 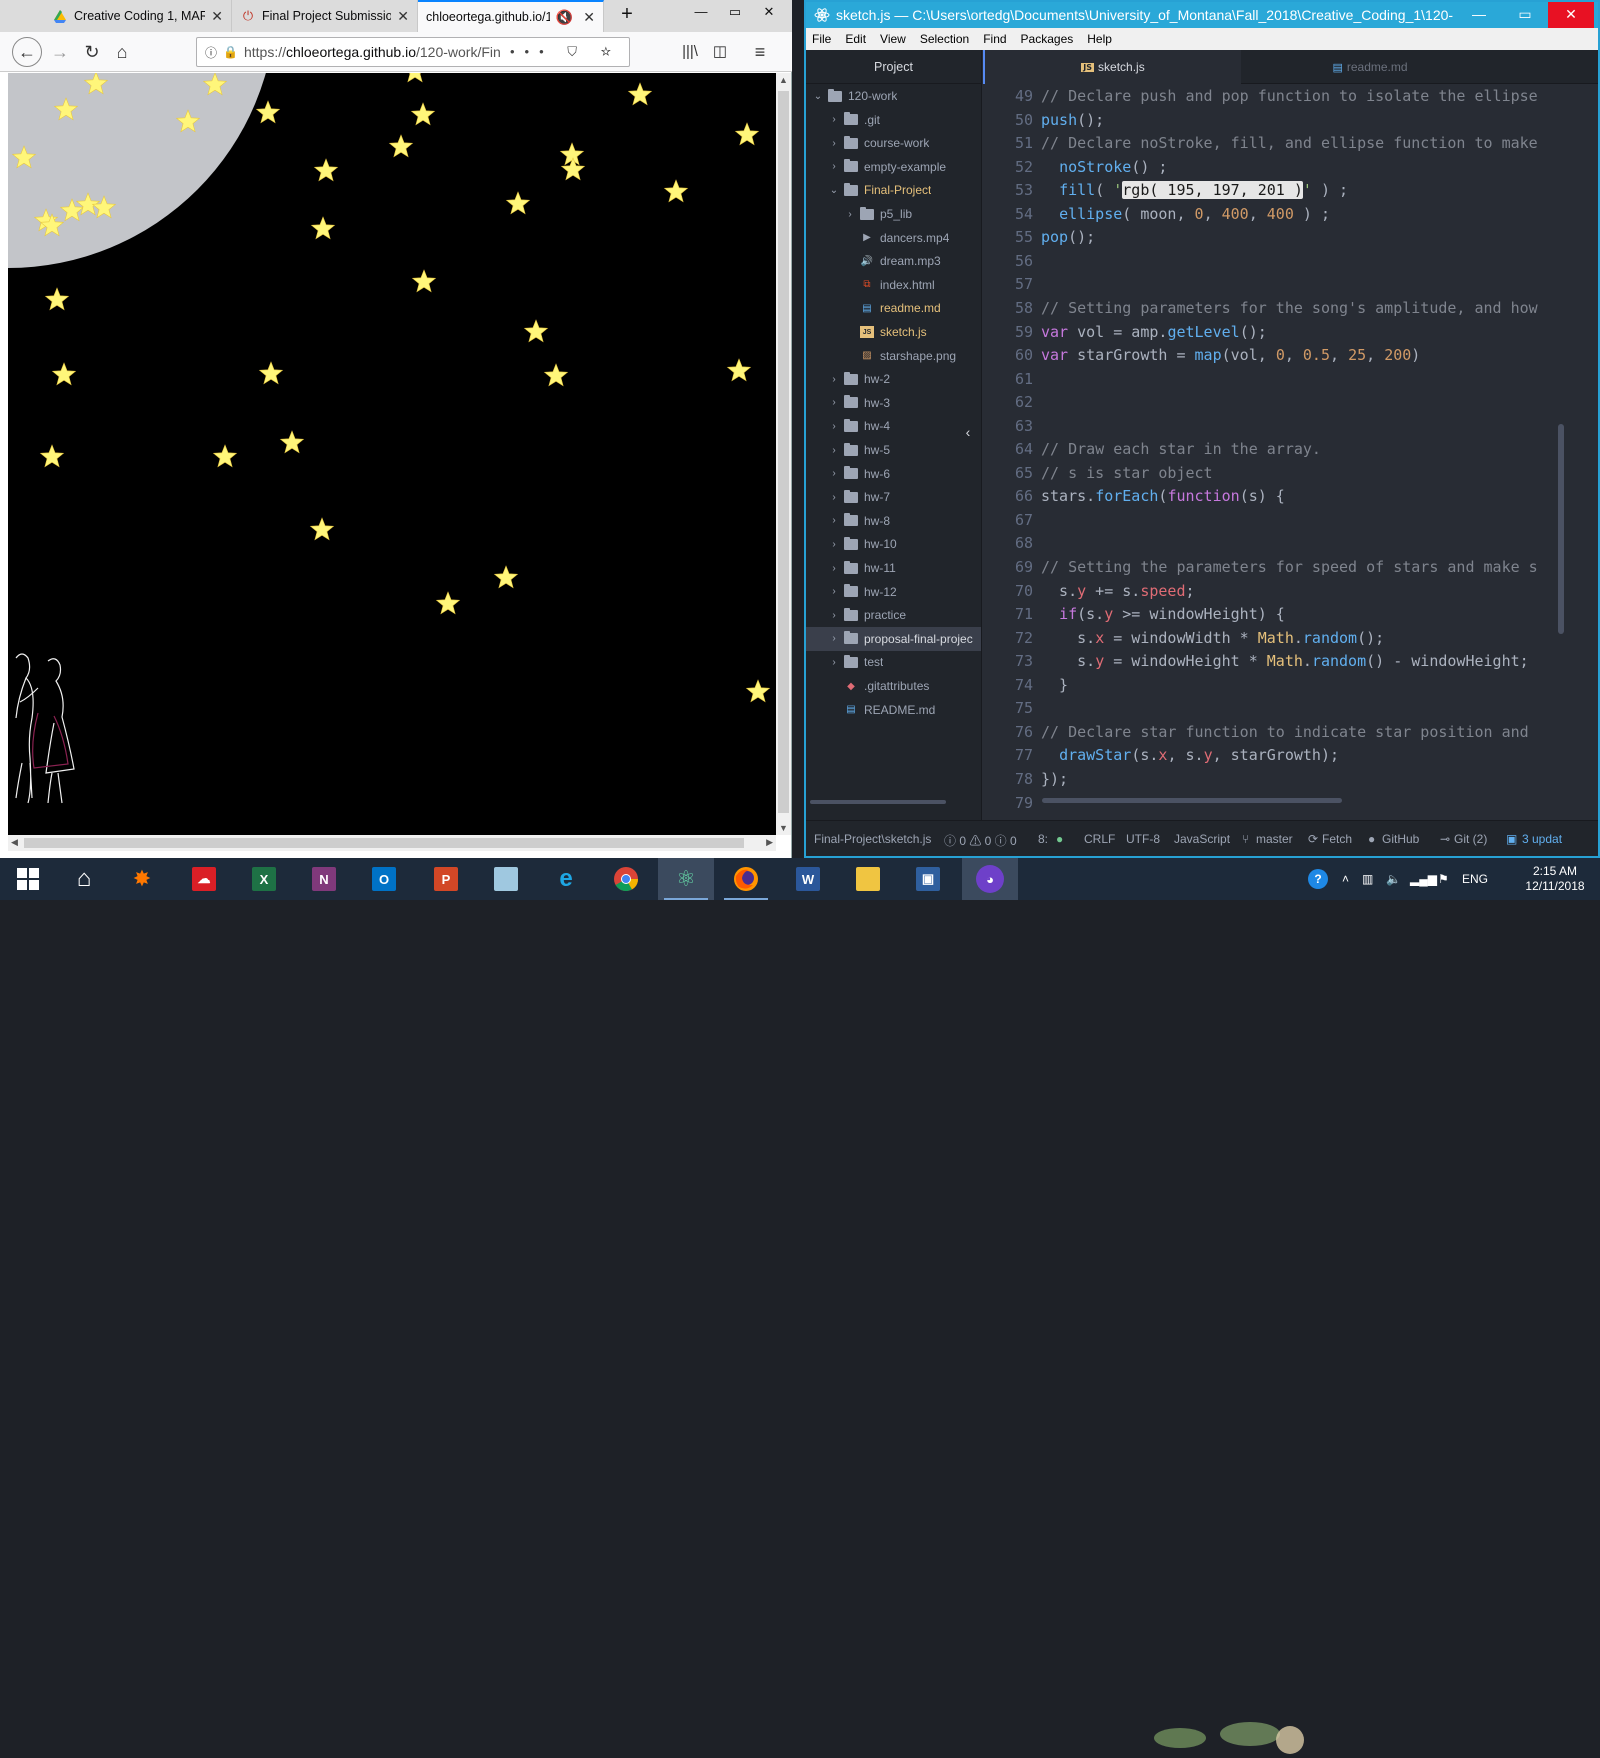 I want to click on tree-item: ▶ dancers.mp4, so click(x=893, y=238).